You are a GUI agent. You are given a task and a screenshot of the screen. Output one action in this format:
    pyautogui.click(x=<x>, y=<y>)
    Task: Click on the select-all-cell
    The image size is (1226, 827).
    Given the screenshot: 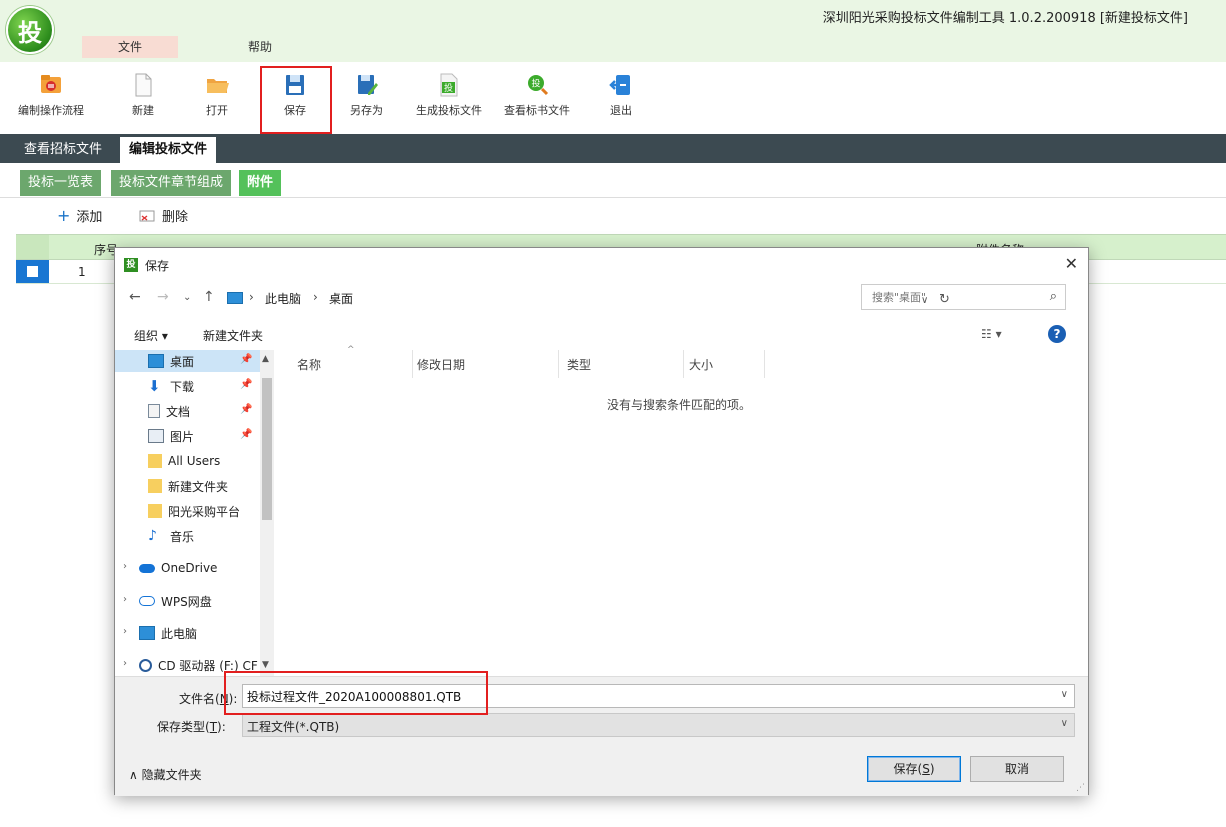 What is the action you would take?
    pyautogui.click(x=32, y=247)
    